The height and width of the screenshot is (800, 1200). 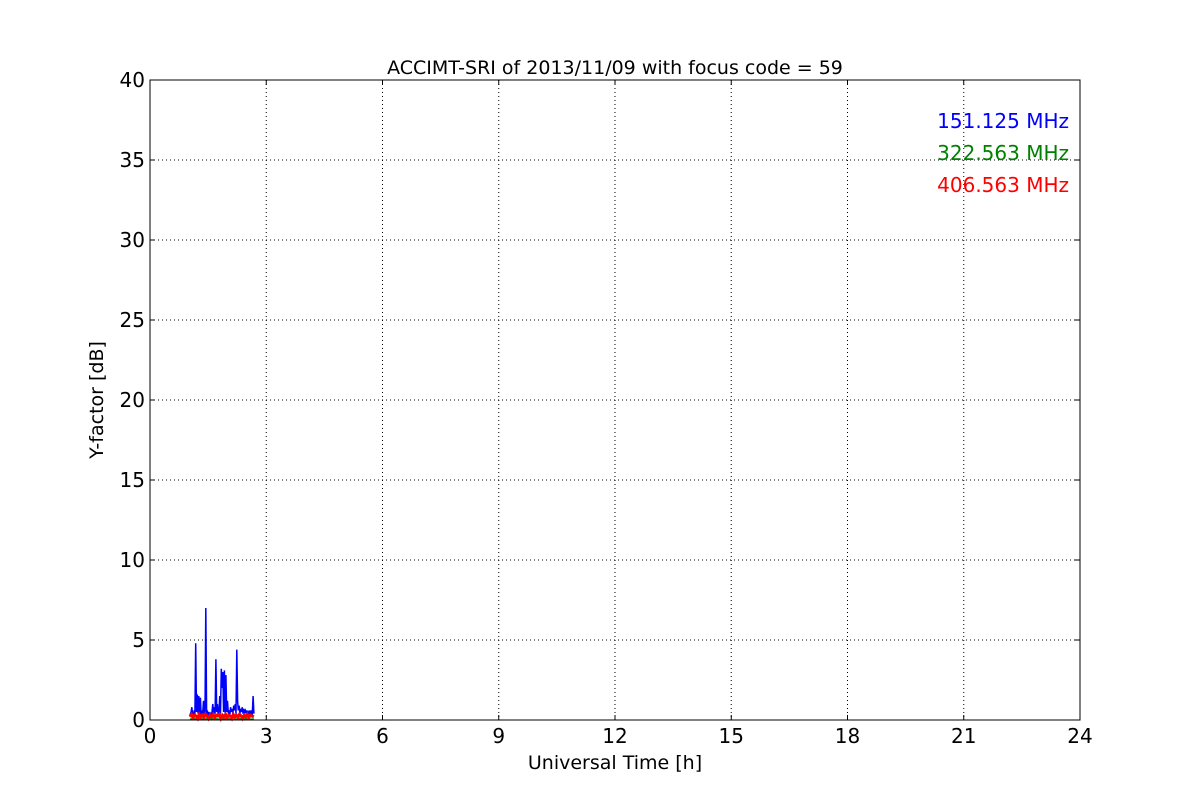 What do you see at coordinates (1003, 185) in the screenshot?
I see `legend-entry-2: 406.563 MHz` at bounding box center [1003, 185].